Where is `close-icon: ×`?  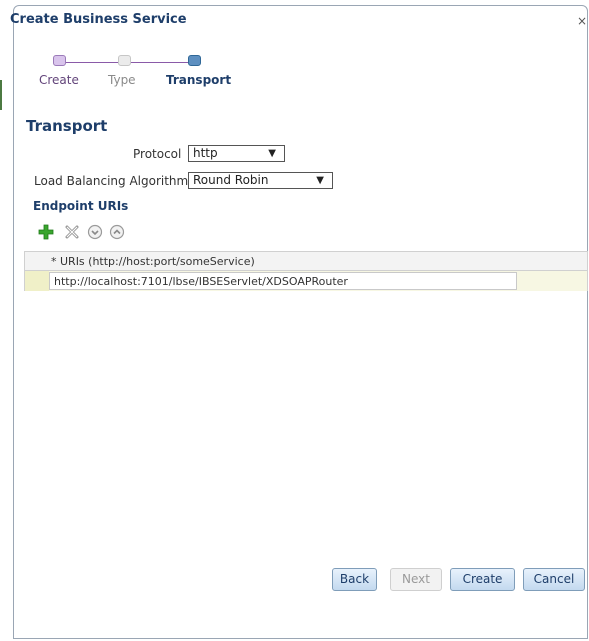
close-icon: × is located at coordinates (582, 21).